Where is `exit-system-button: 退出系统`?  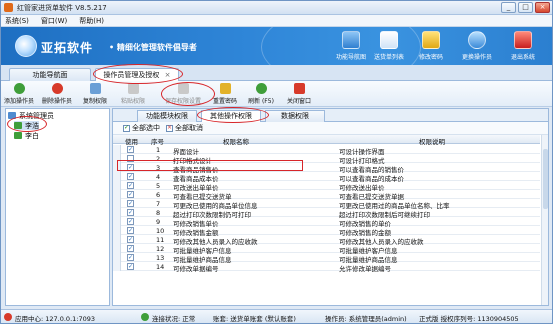 exit-system-button: 退出系统 is located at coordinates (523, 46).